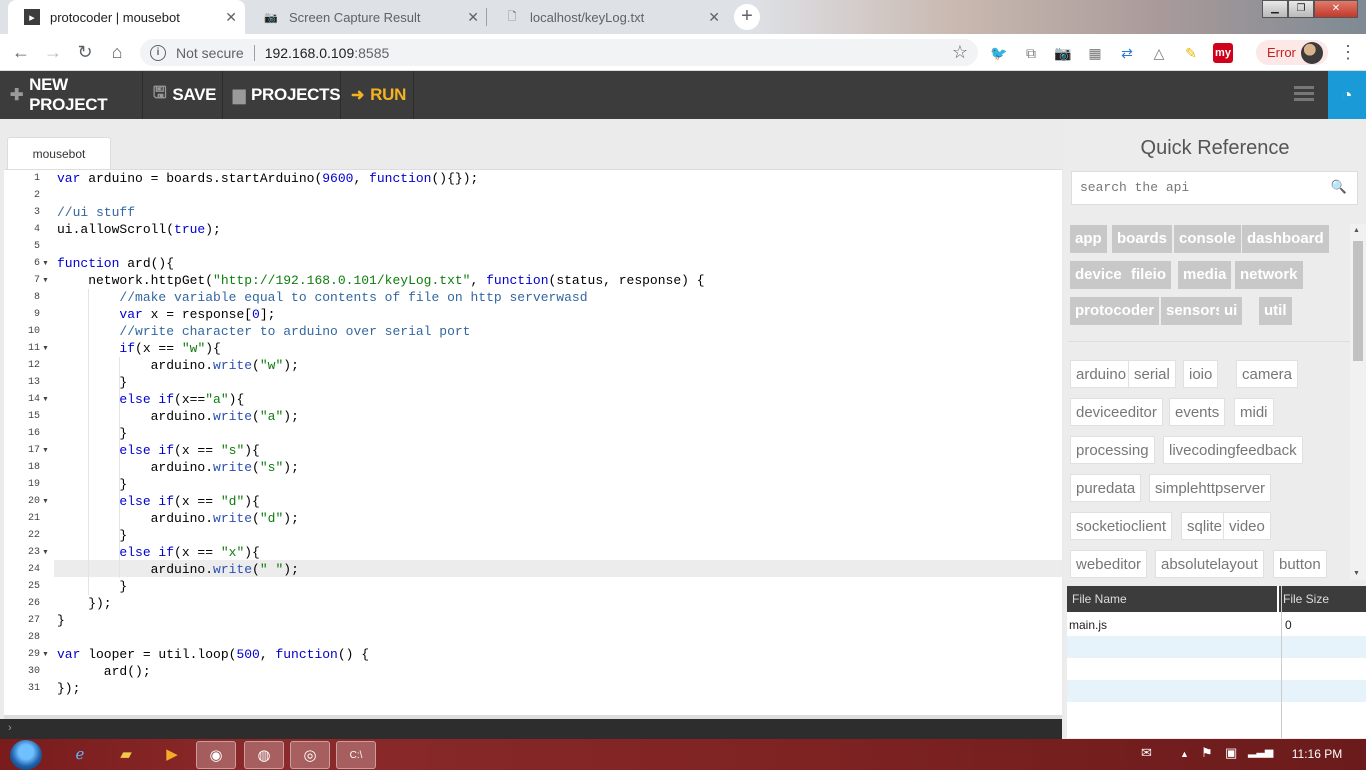  I want to click on search-app-icon: ◎, so click(310, 755).